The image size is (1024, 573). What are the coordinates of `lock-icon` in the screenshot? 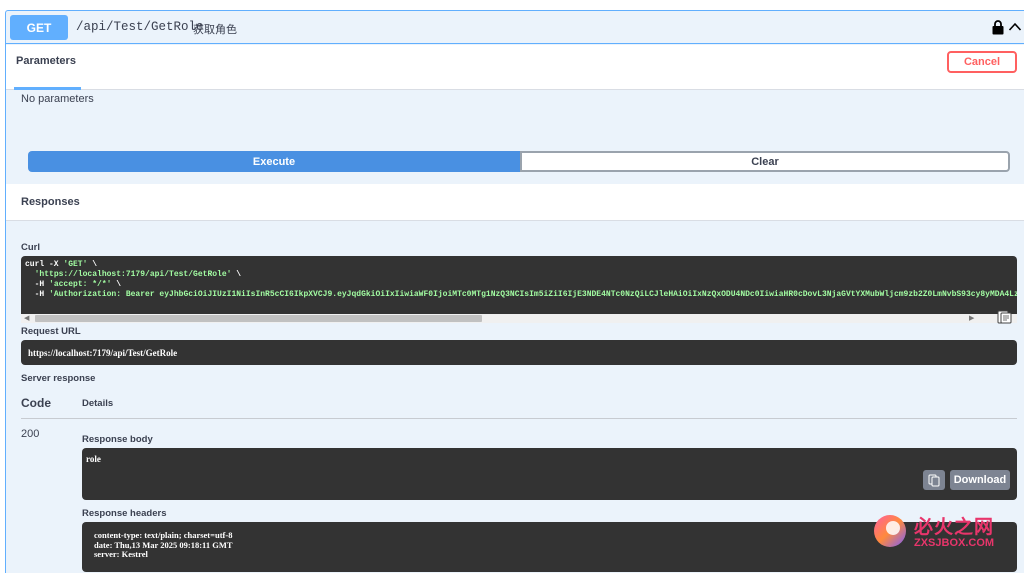 It's located at (998, 27).